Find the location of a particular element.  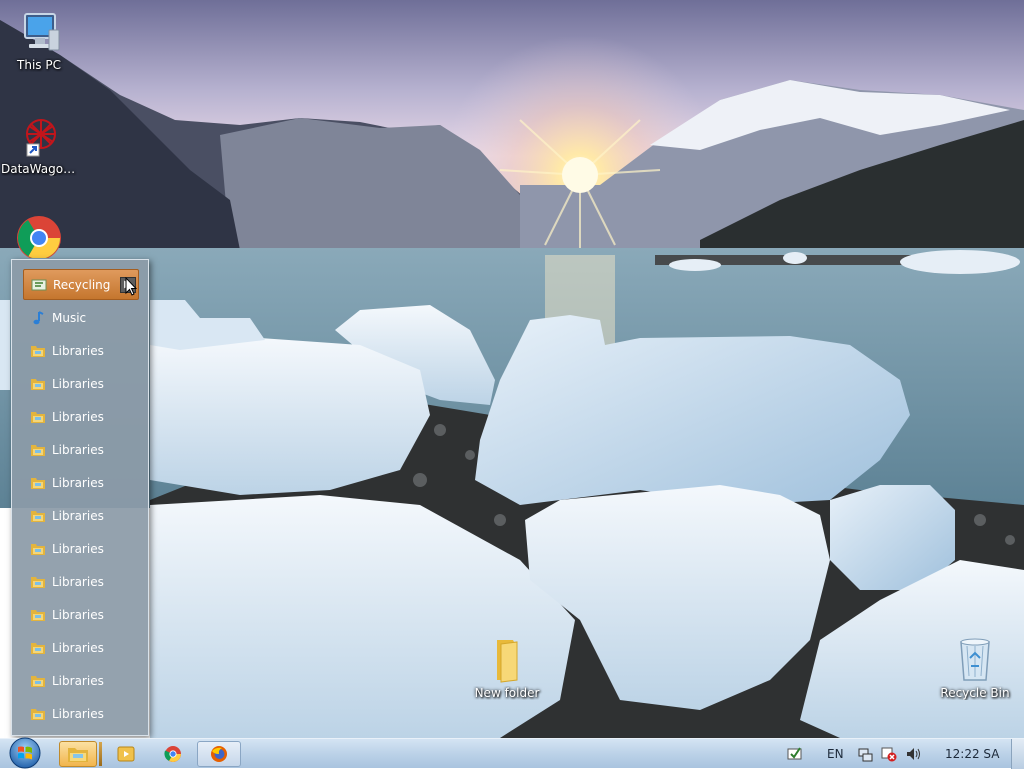

desktop-icon-label: New folder is located at coordinates (507, 693).